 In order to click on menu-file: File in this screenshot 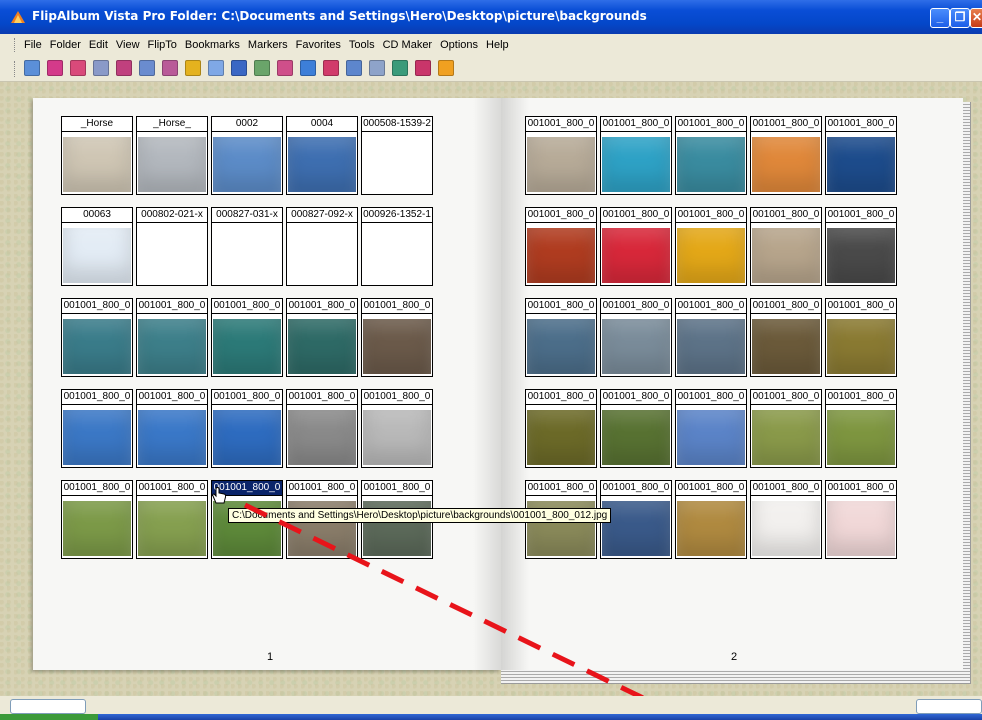, I will do `click(33, 45)`.